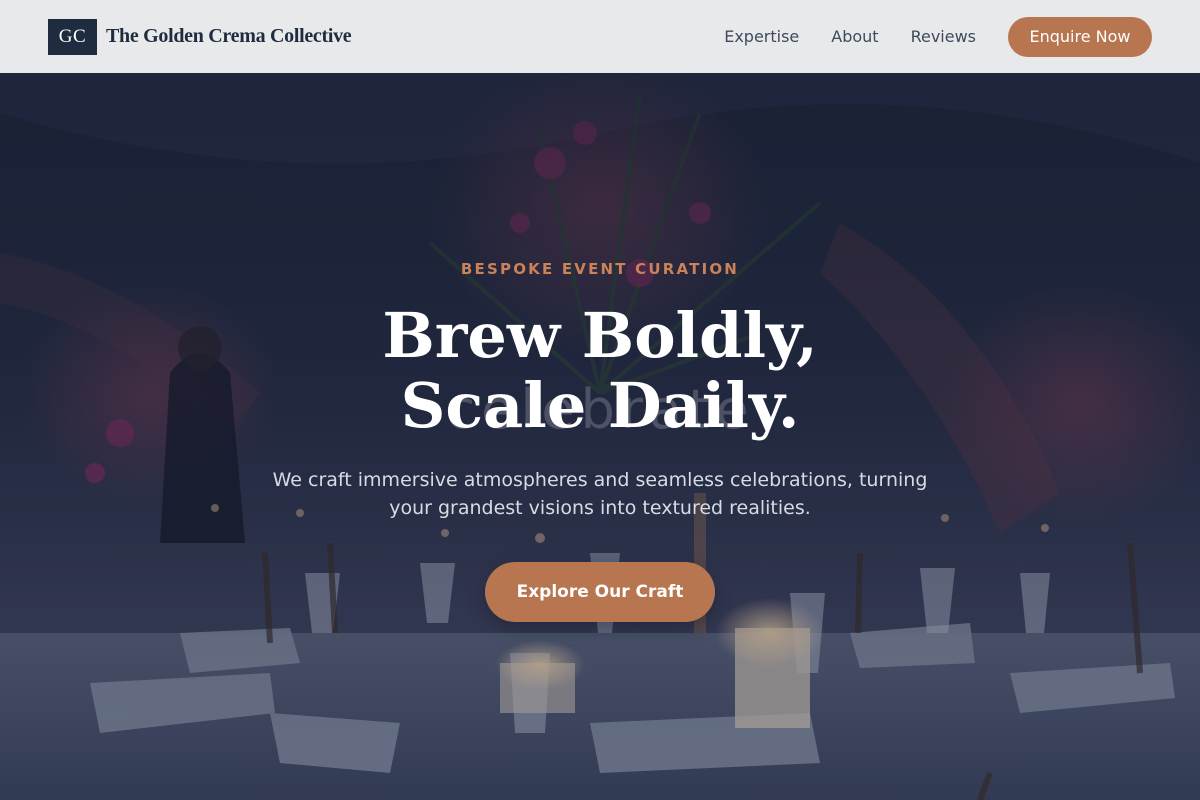 The width and height of the screenshot is (1200, 800). I want to click on nav-link-about: About, so click(854, 36).